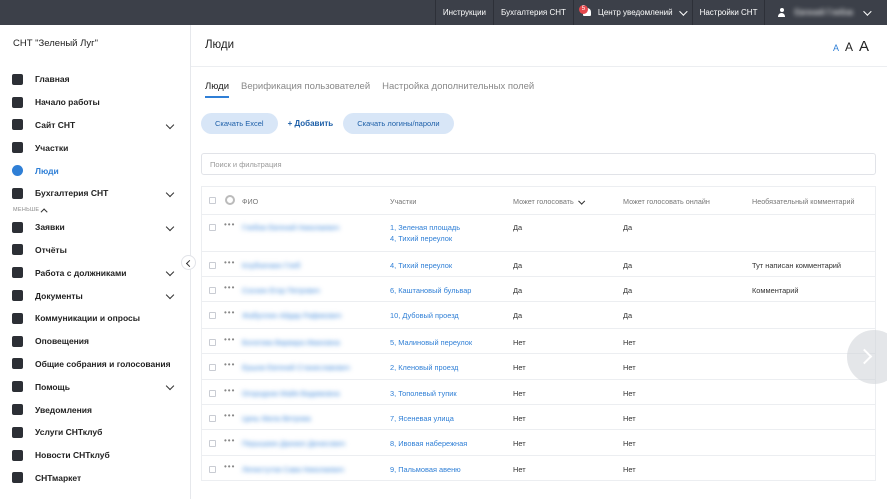 The height and width of the screenshot is (499, 887). I want to click on person-name-link: Лепистутов Сава Николаевич, so click(293, 469).